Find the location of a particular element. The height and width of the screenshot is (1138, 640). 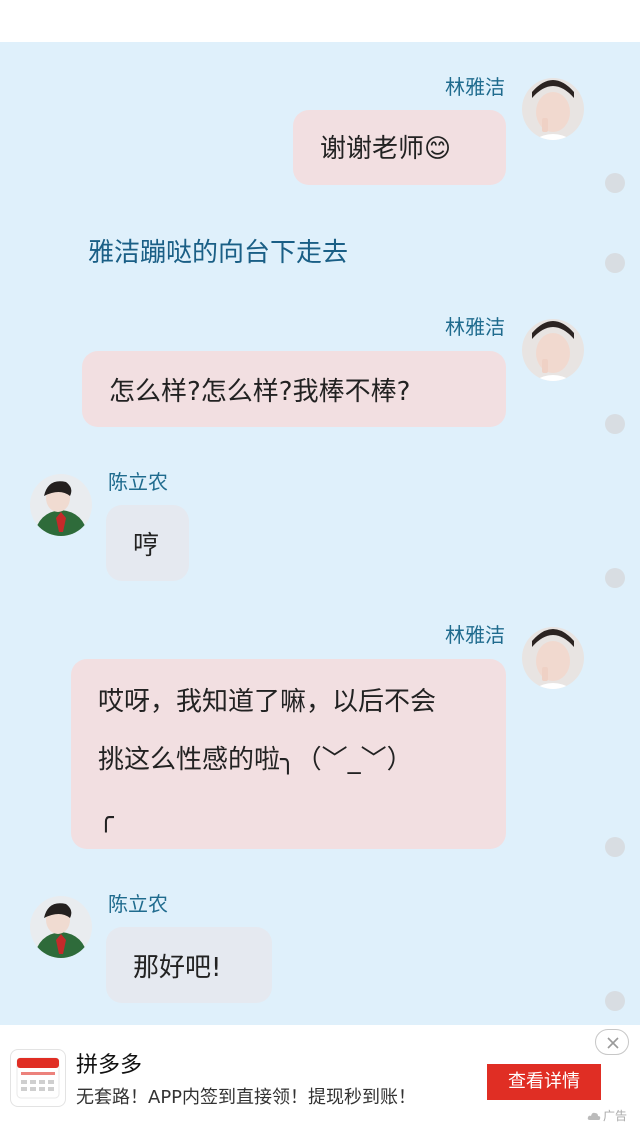

pinduoduo-app-icon is located at coordinates (38, 1078).